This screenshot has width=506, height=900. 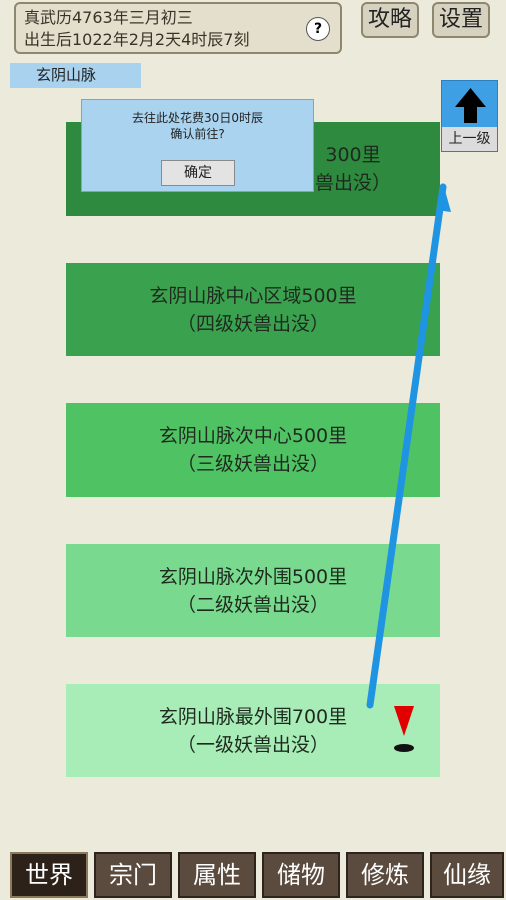 I want to click on dialog-question: 确认前往?, so click(x=197, y=134).